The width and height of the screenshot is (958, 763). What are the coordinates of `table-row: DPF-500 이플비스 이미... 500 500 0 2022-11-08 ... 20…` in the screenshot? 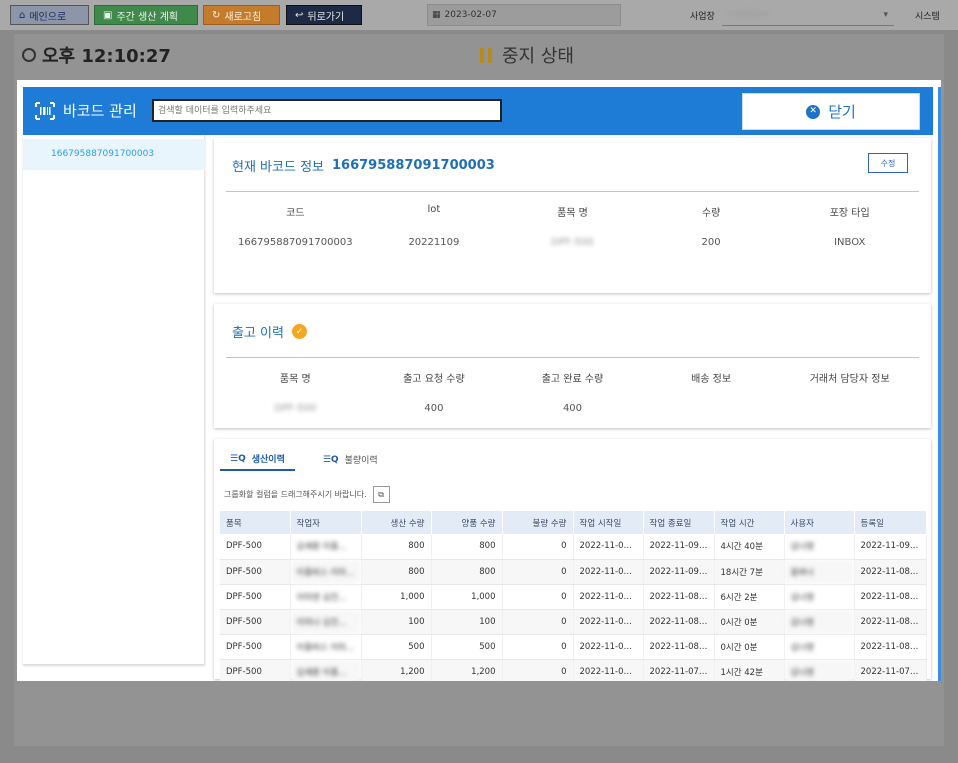 It's located at (573, 647).